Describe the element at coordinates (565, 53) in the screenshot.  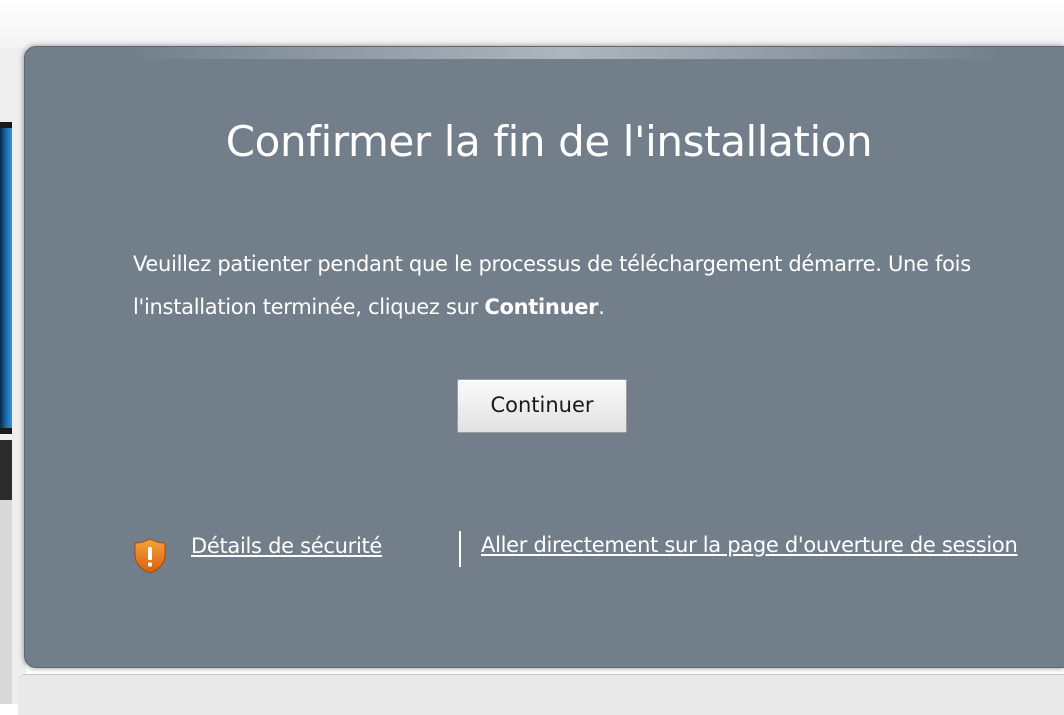
I see `dialog-top-highlight` at that location.